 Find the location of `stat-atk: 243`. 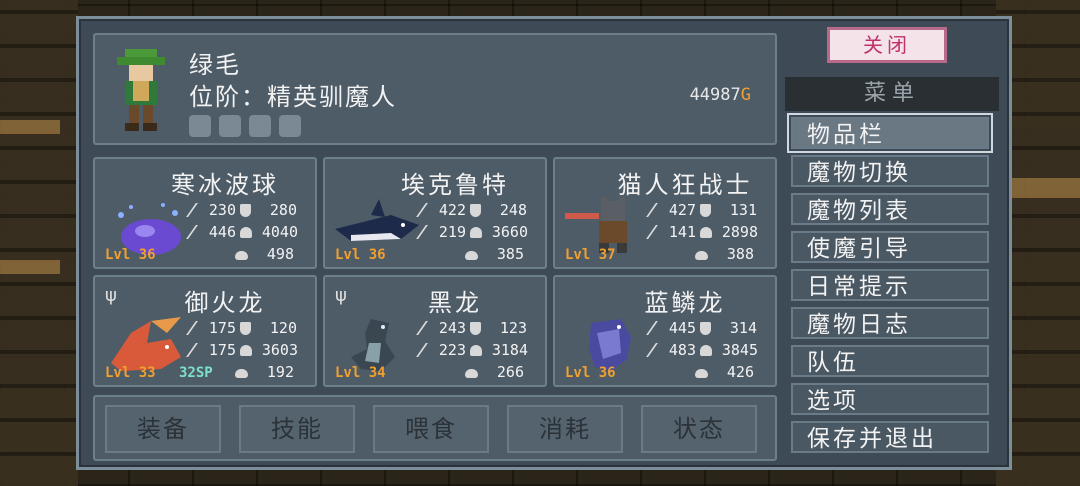

stat-atk: 243 is located at coordinates (452, 328).